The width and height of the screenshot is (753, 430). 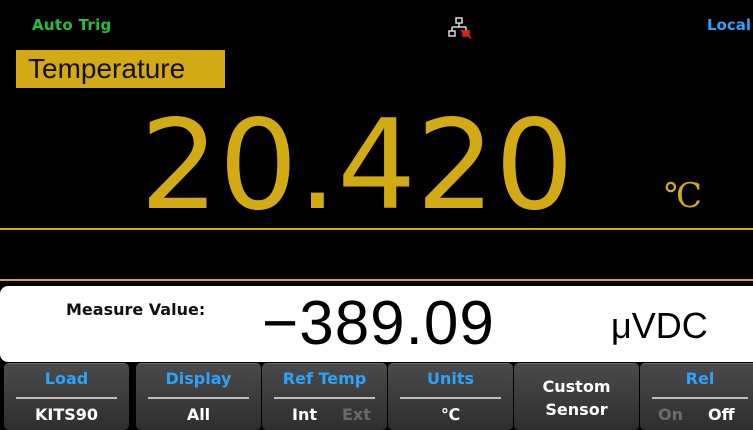 I want to click on softkey-custom-sensor: Custom Sensor, so click(x=576, y=396).